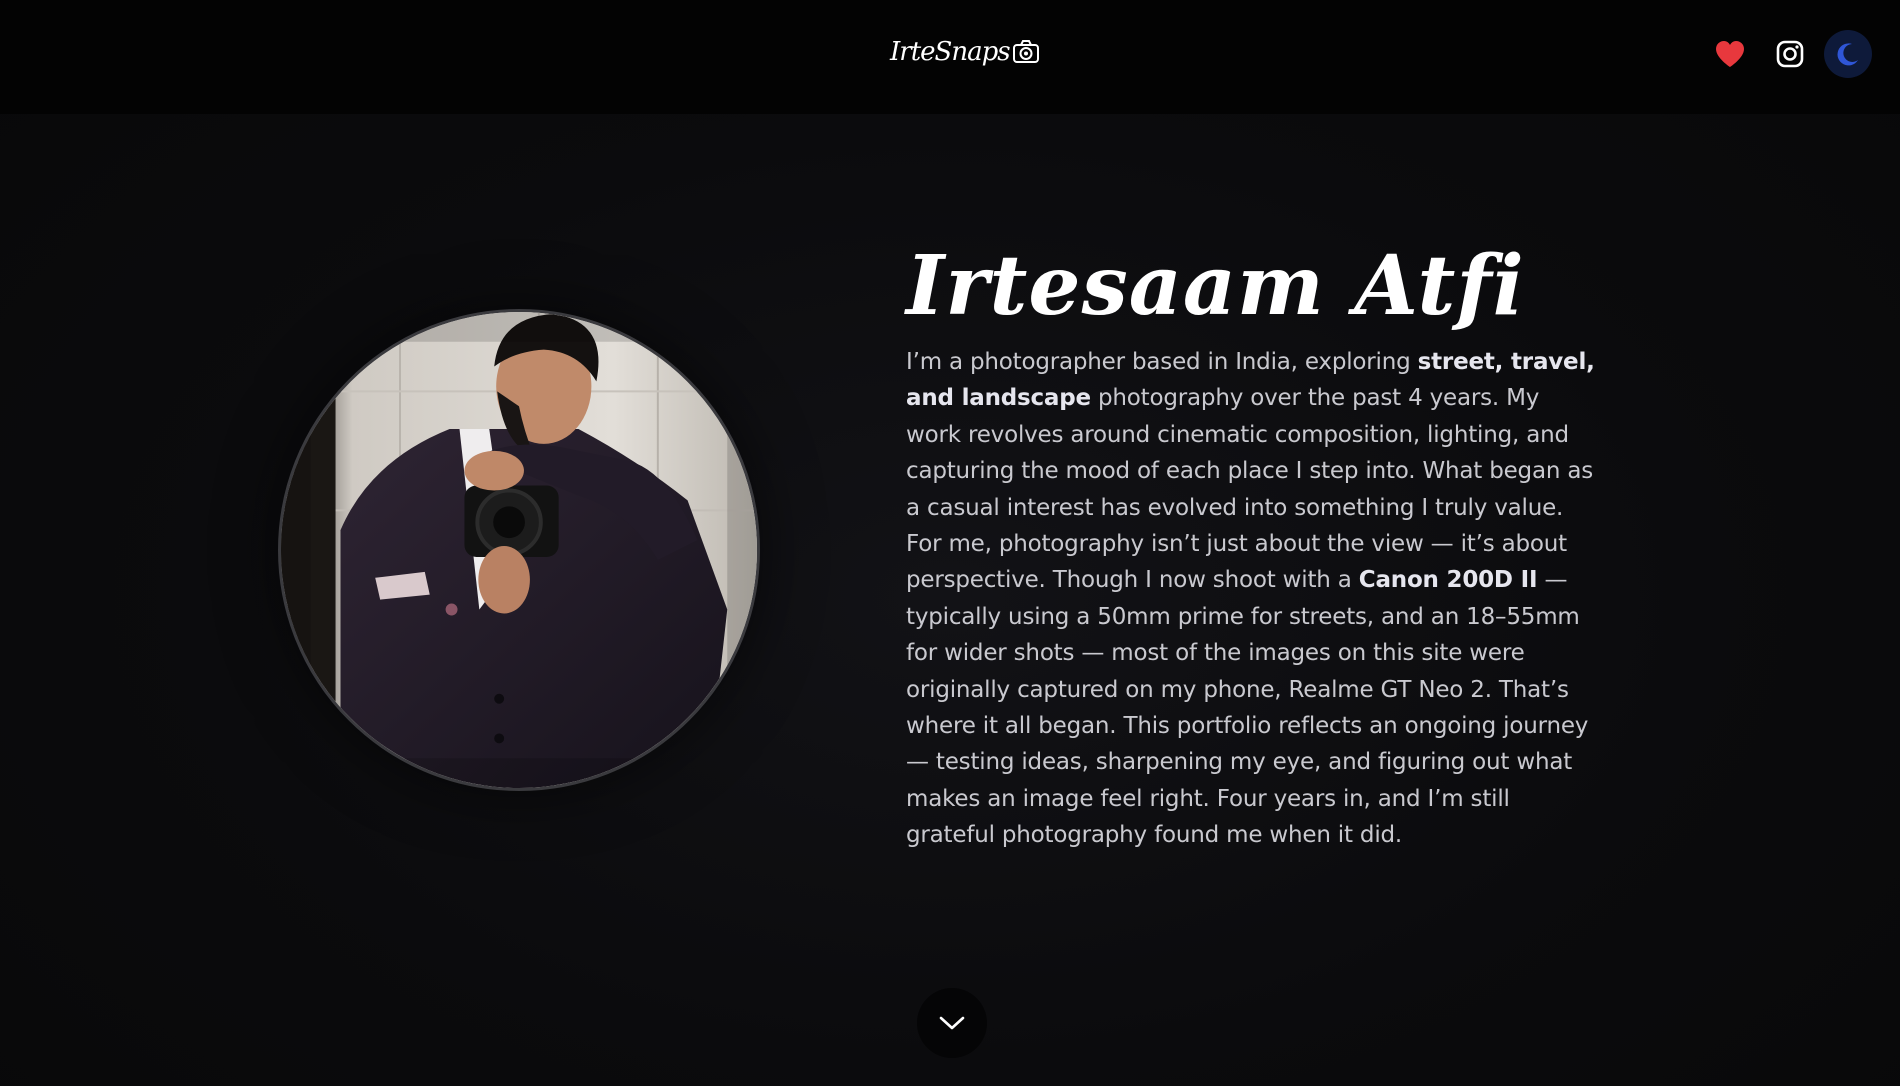 The width and height of the screenshot is (1900, 1086). I want to click on scroll-down-button, so click(952, 1023).